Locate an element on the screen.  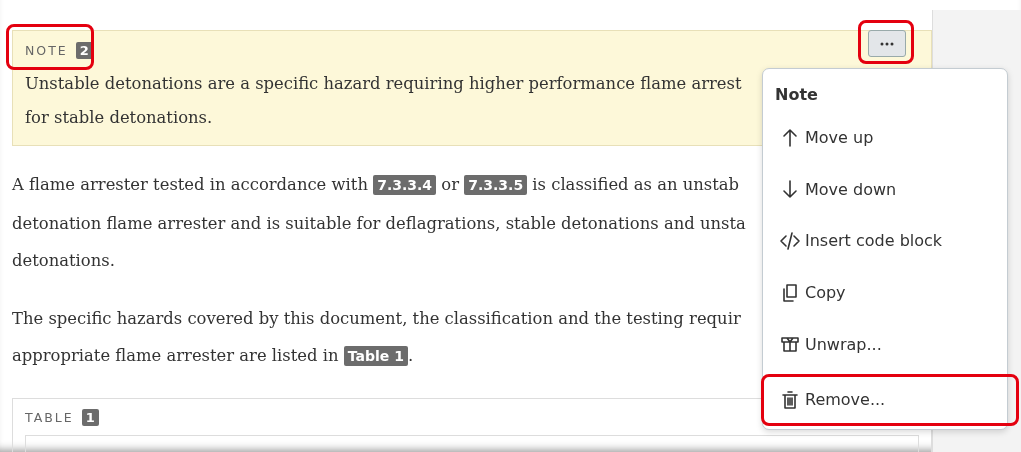
body-paragraph: The specific hazards covered by this document, the classification and the testing requir appropriate flame arrester are listed in Table 1 . is located at coordinates (376, 337).